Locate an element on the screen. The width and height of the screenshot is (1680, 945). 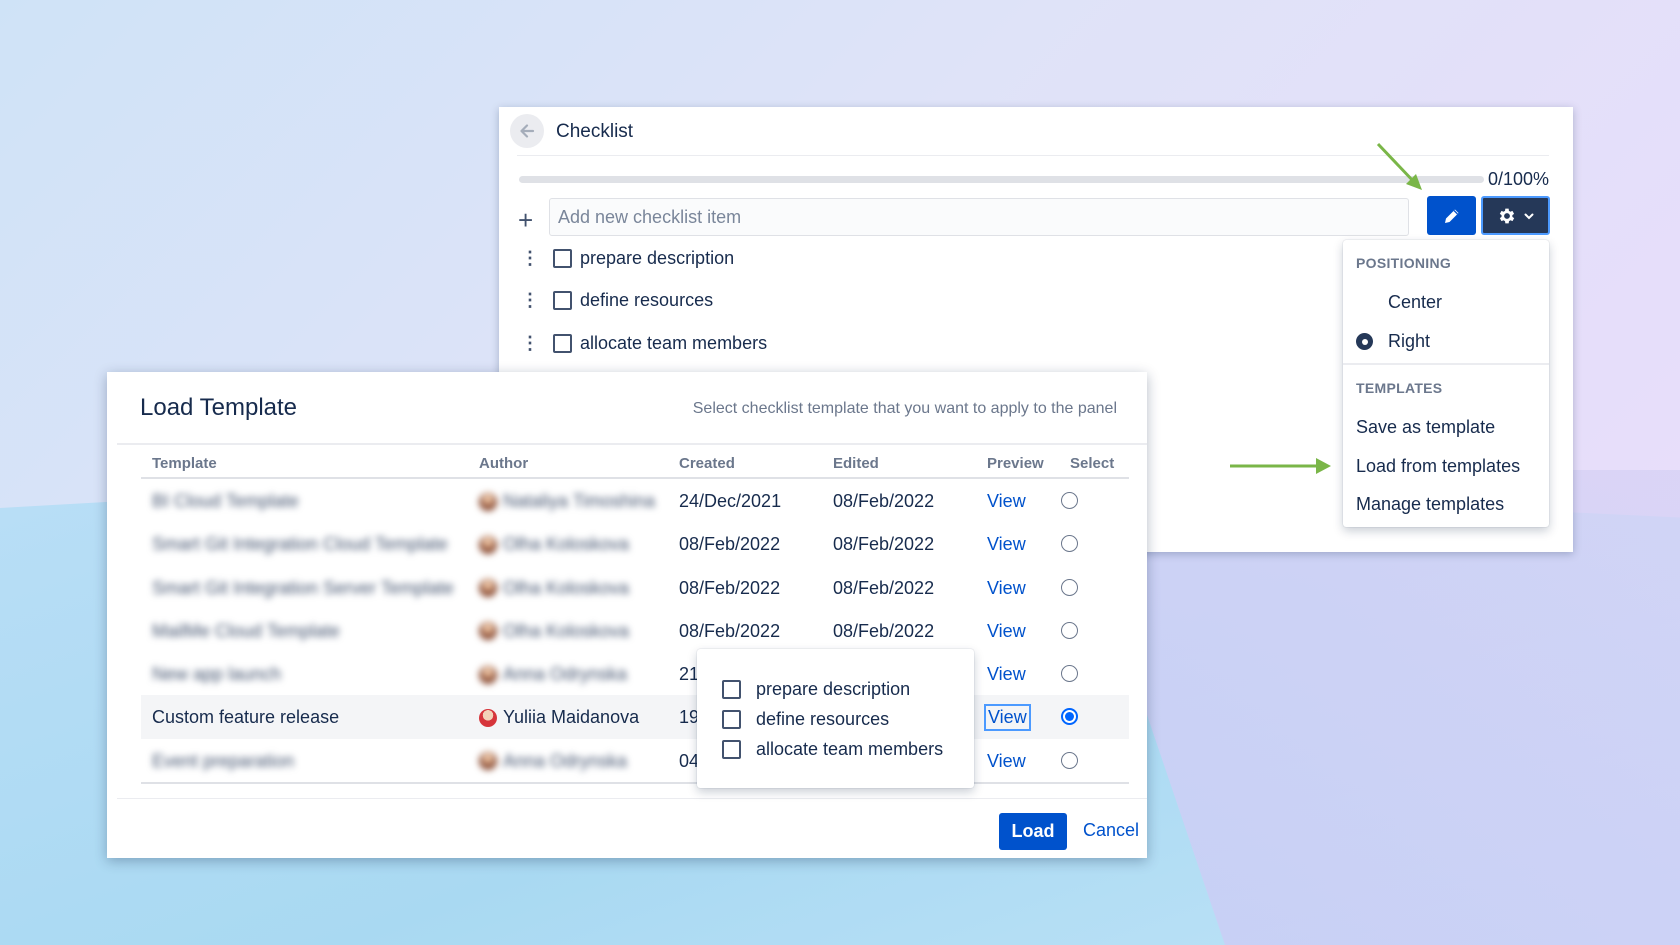
radio-selected-icon is located at coordinates (1364, 341).